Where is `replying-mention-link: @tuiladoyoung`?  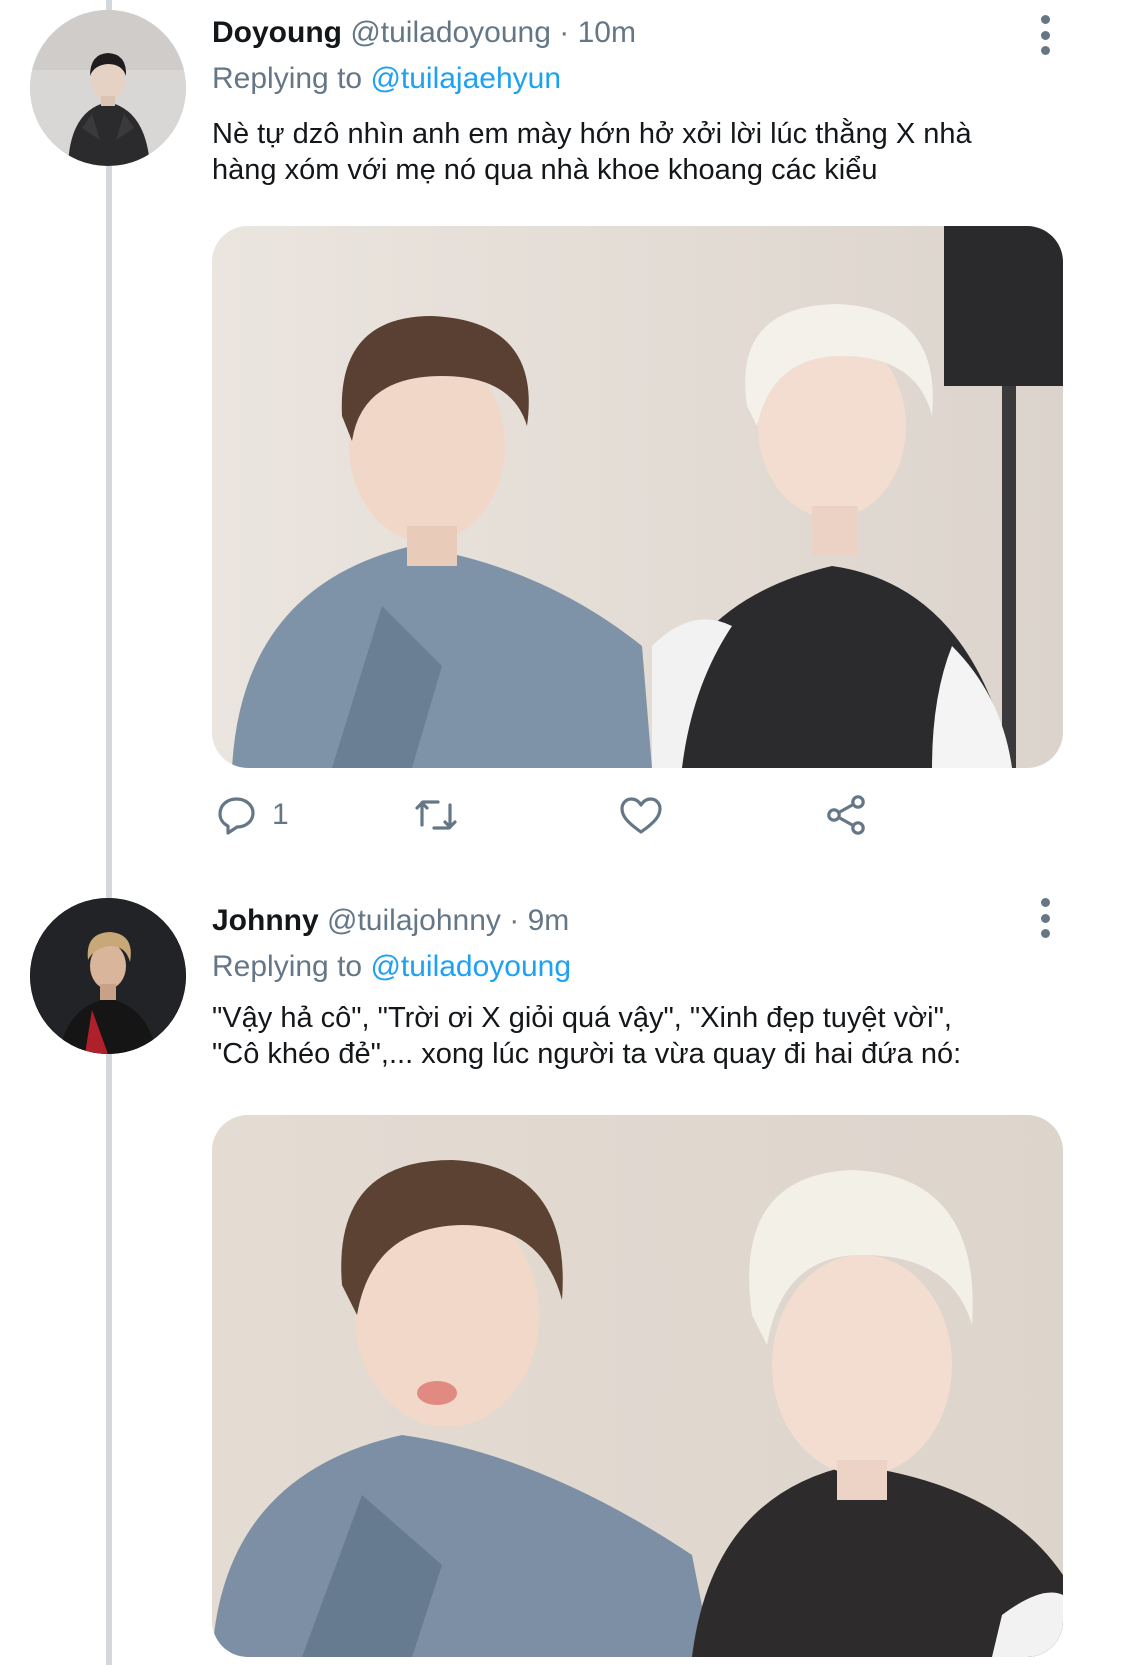
replying-mention-link: @tuiladoyoung is located at coordinates (470, 966).